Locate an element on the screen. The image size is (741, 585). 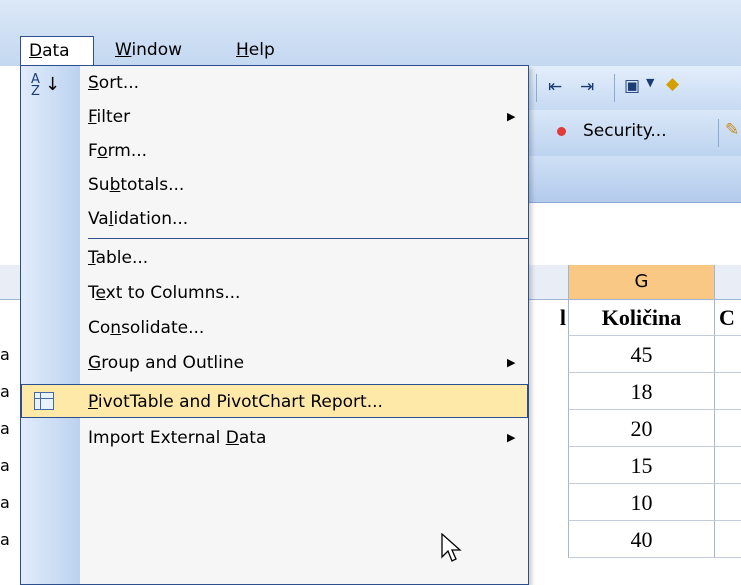
menu-item-label: Filter is located at coordinates (109, 117).